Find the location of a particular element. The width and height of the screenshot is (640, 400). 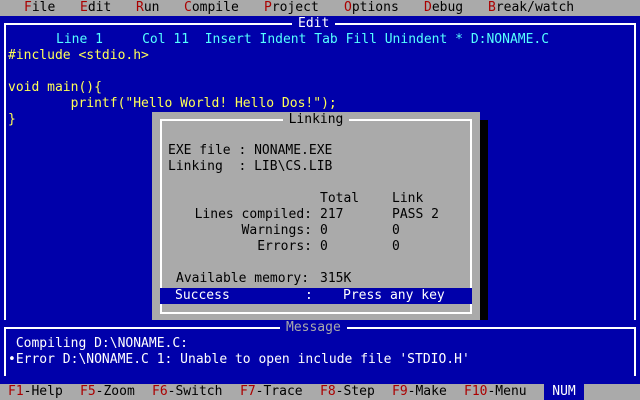

warnings-total: 0 is located at coordinates (324, 230).